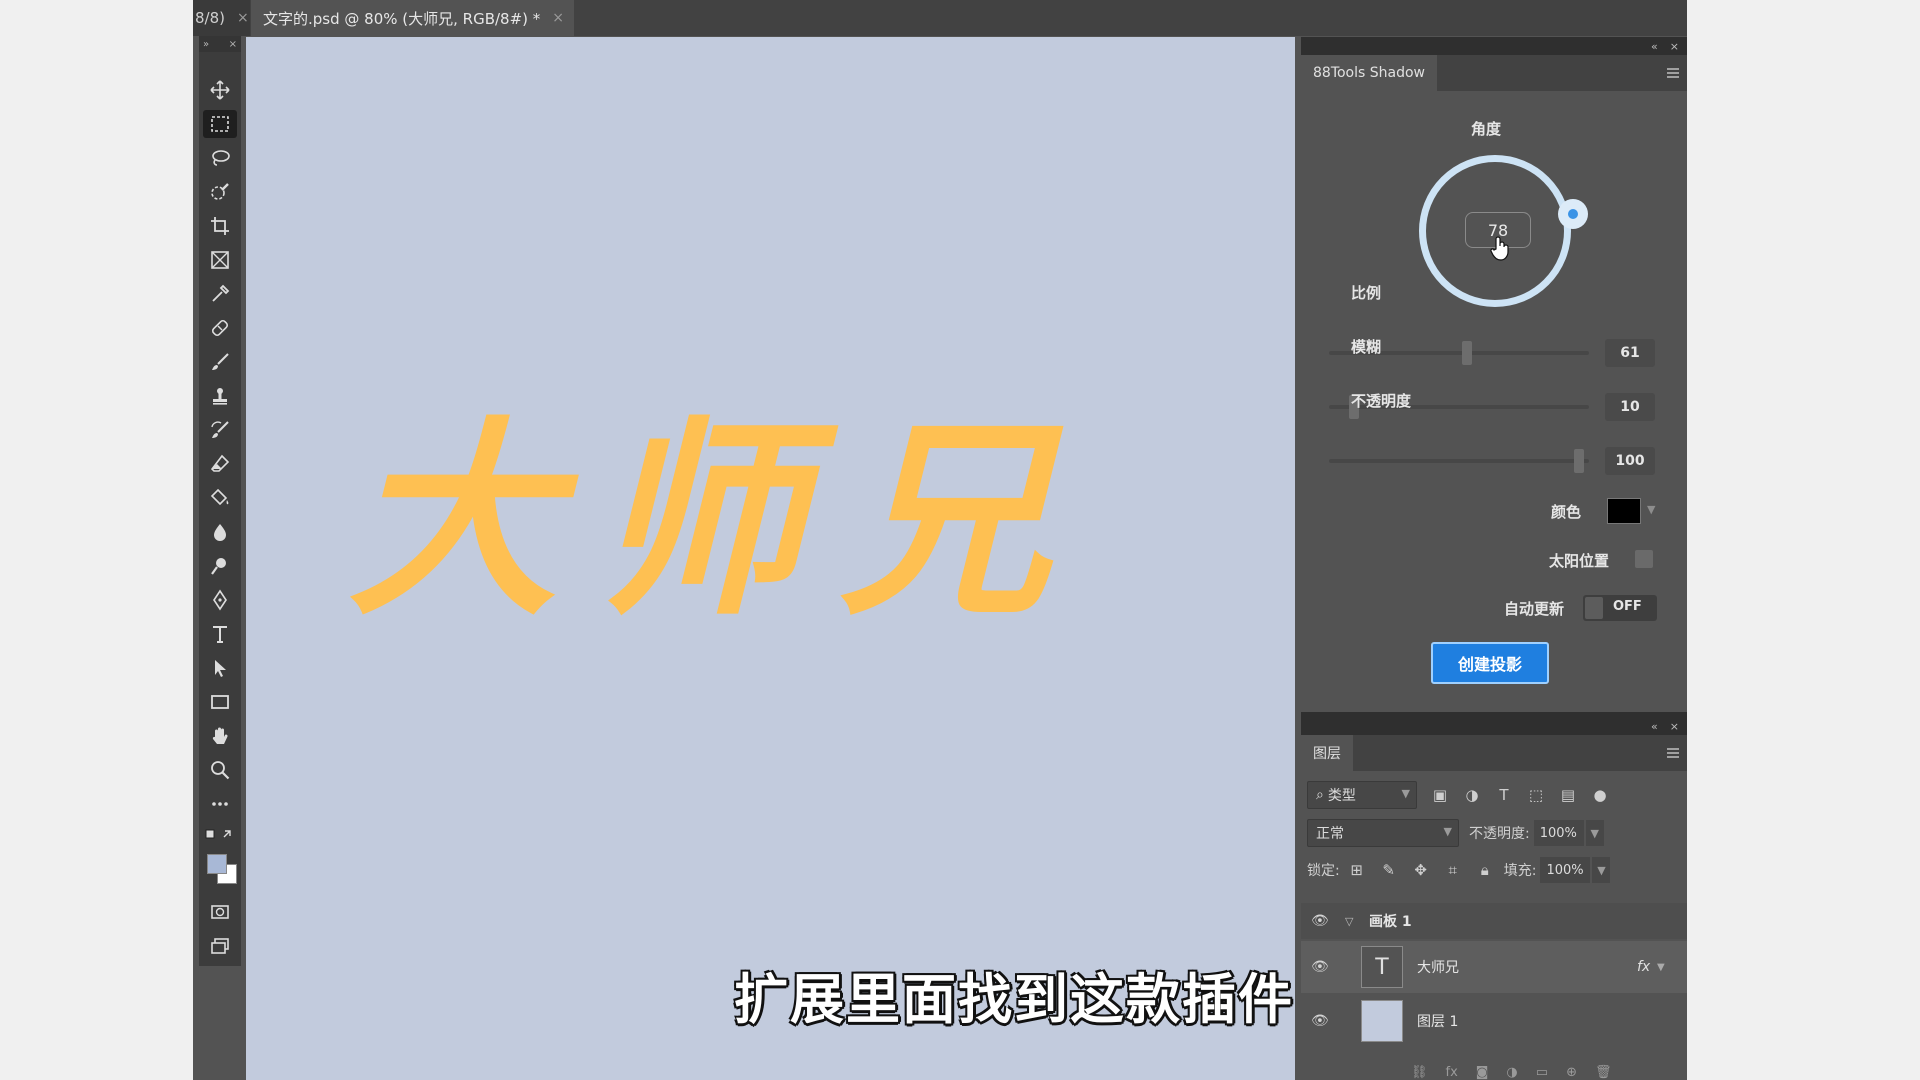 The width and height of the screenshot is (1920, 1080). I want to click on crop-tool-icon, so click(220, 226).